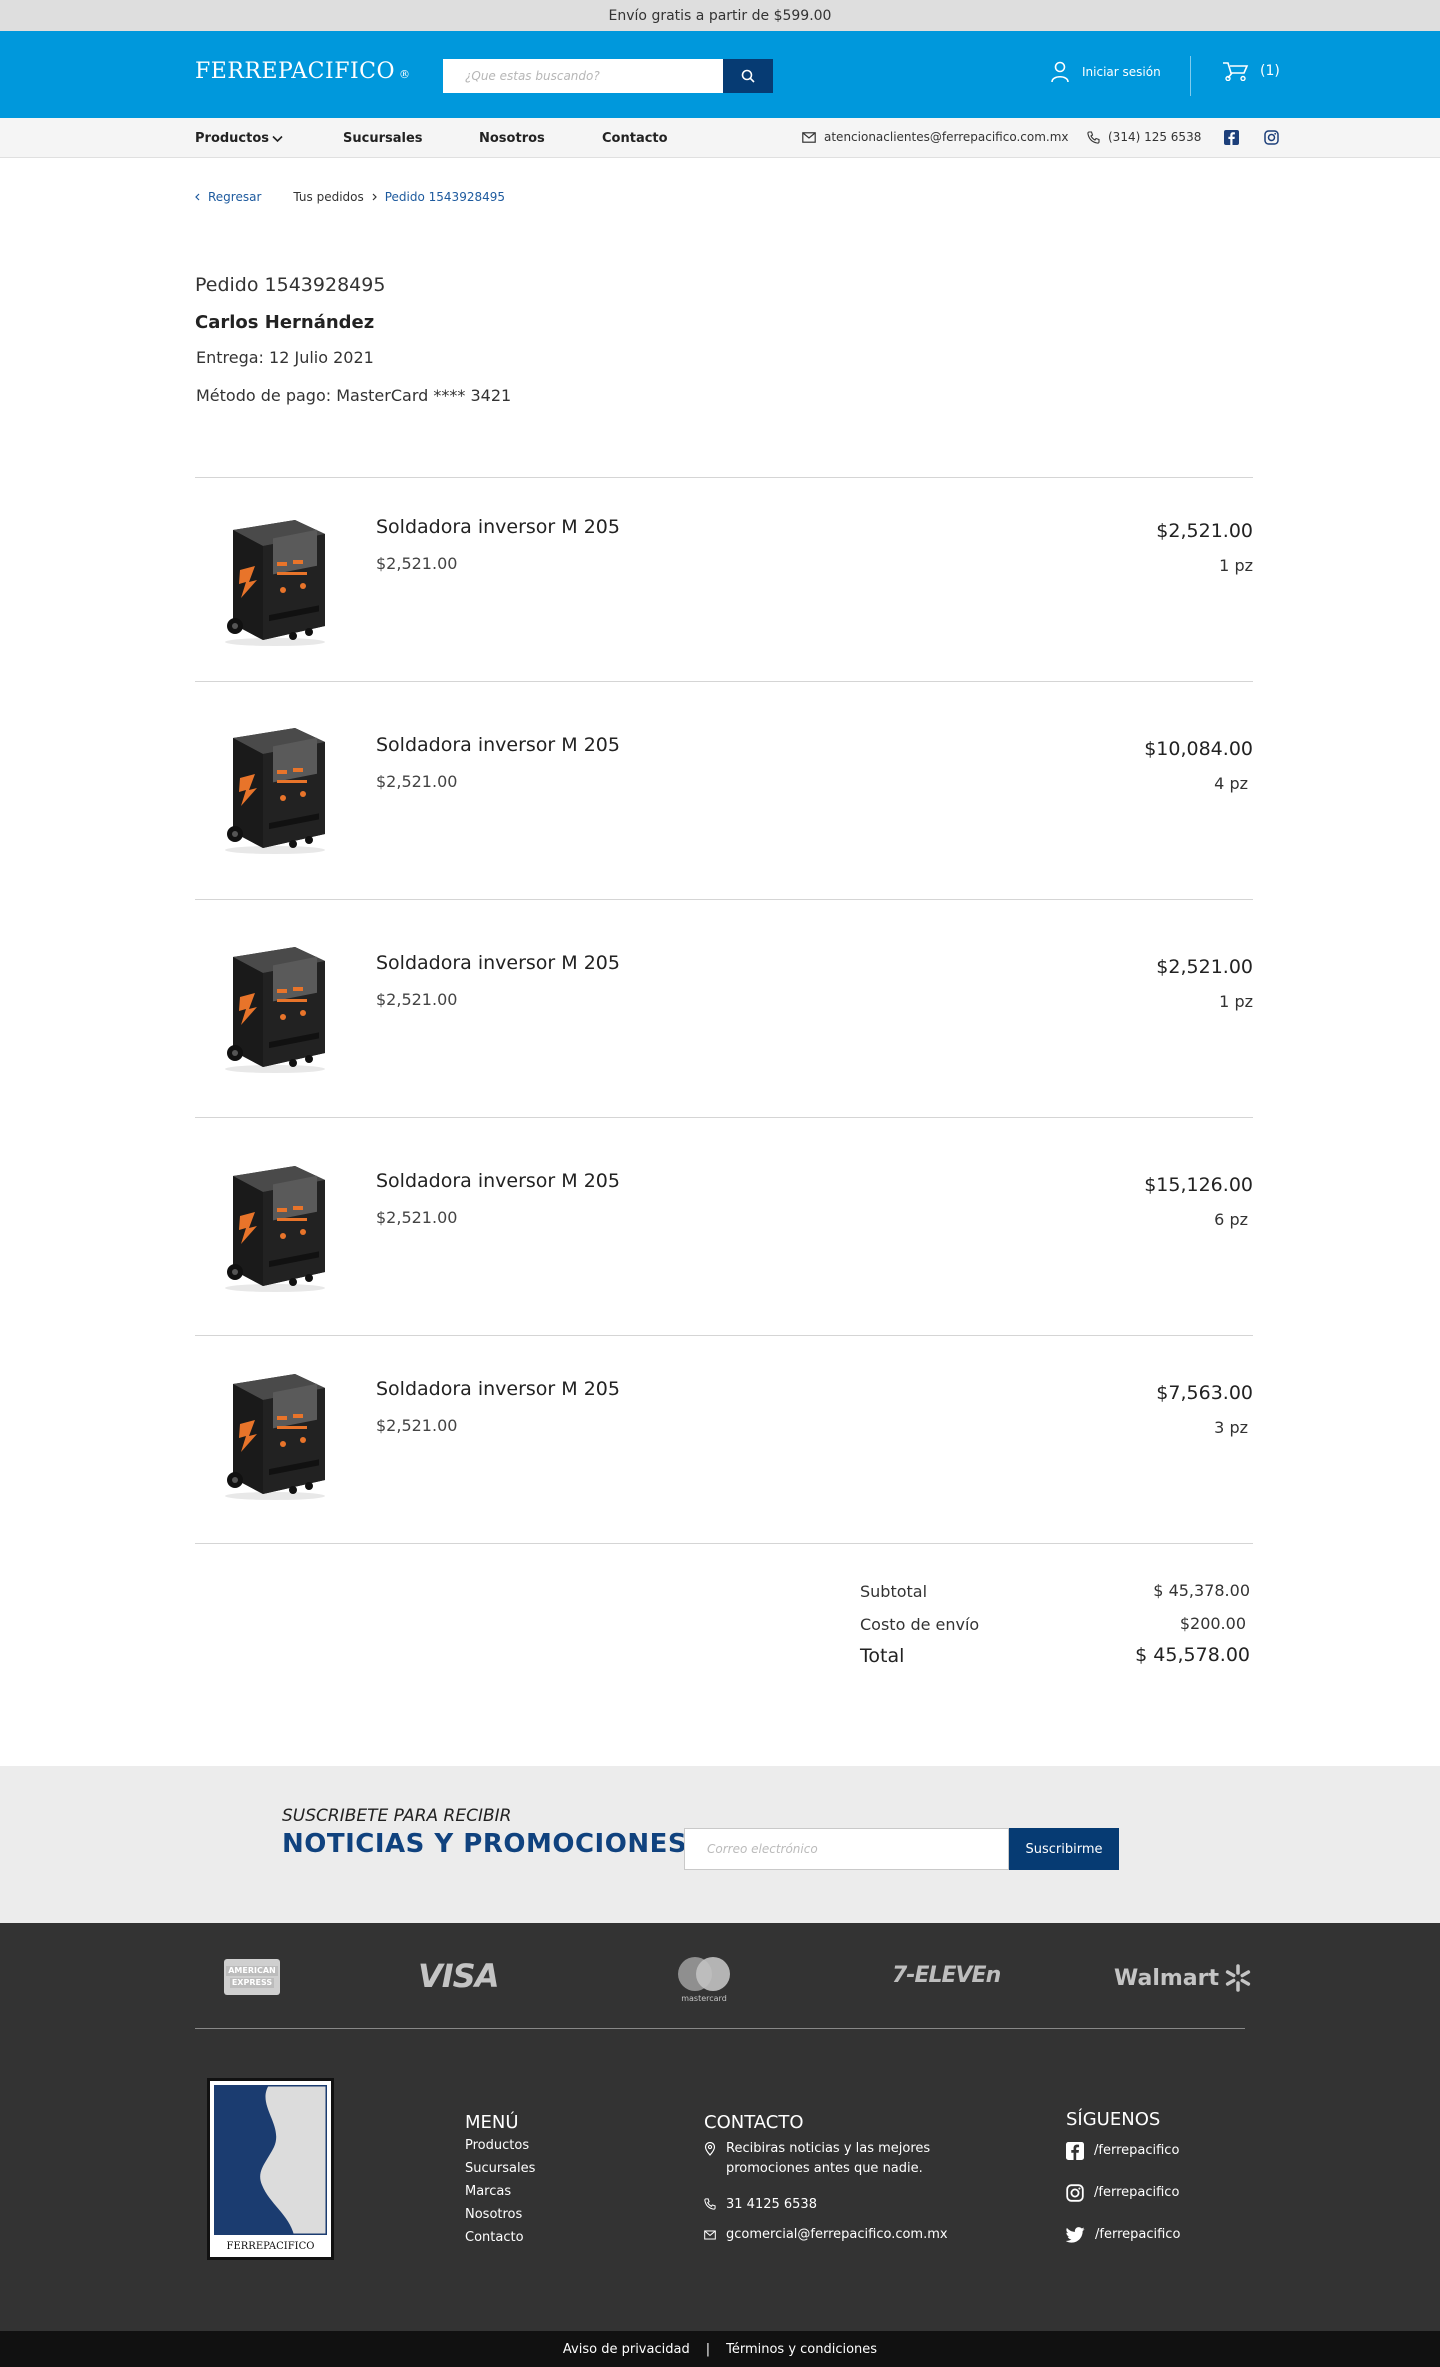  What do you see at coordinates (1167, 1978) in the screenshot?
I see `walmart-logo-text: Walmart` at bounding box center [1167, 1978].